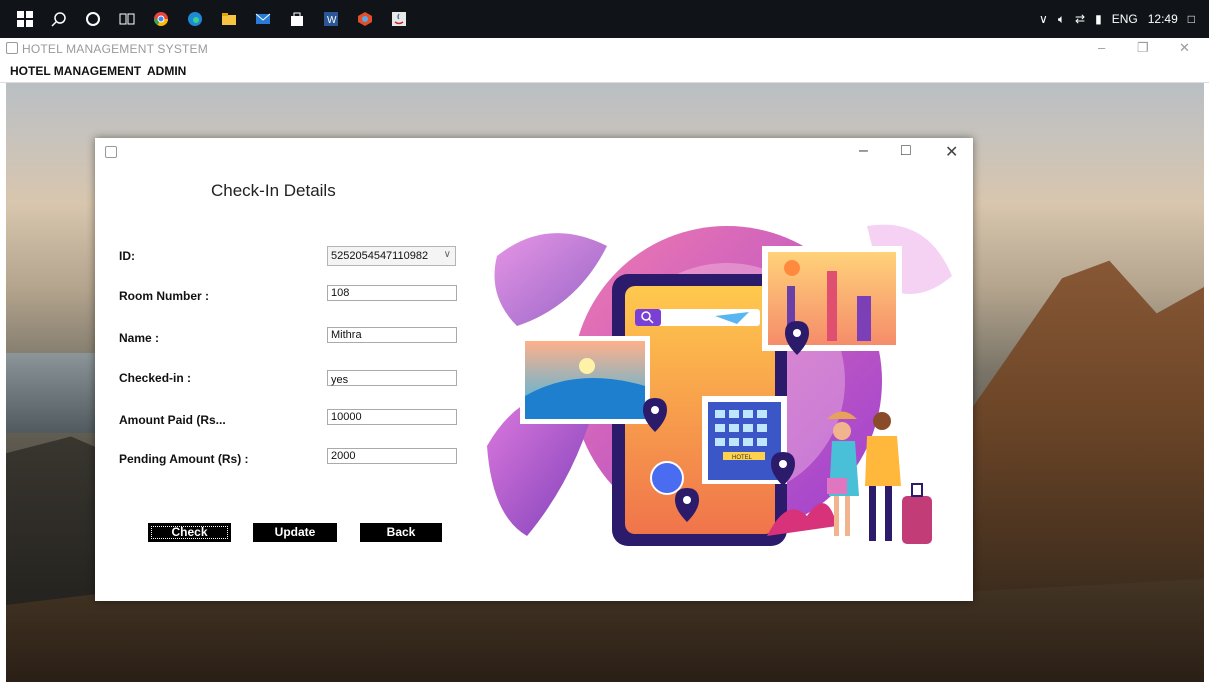  I want to click on word-icon: W, so click(331, 19).